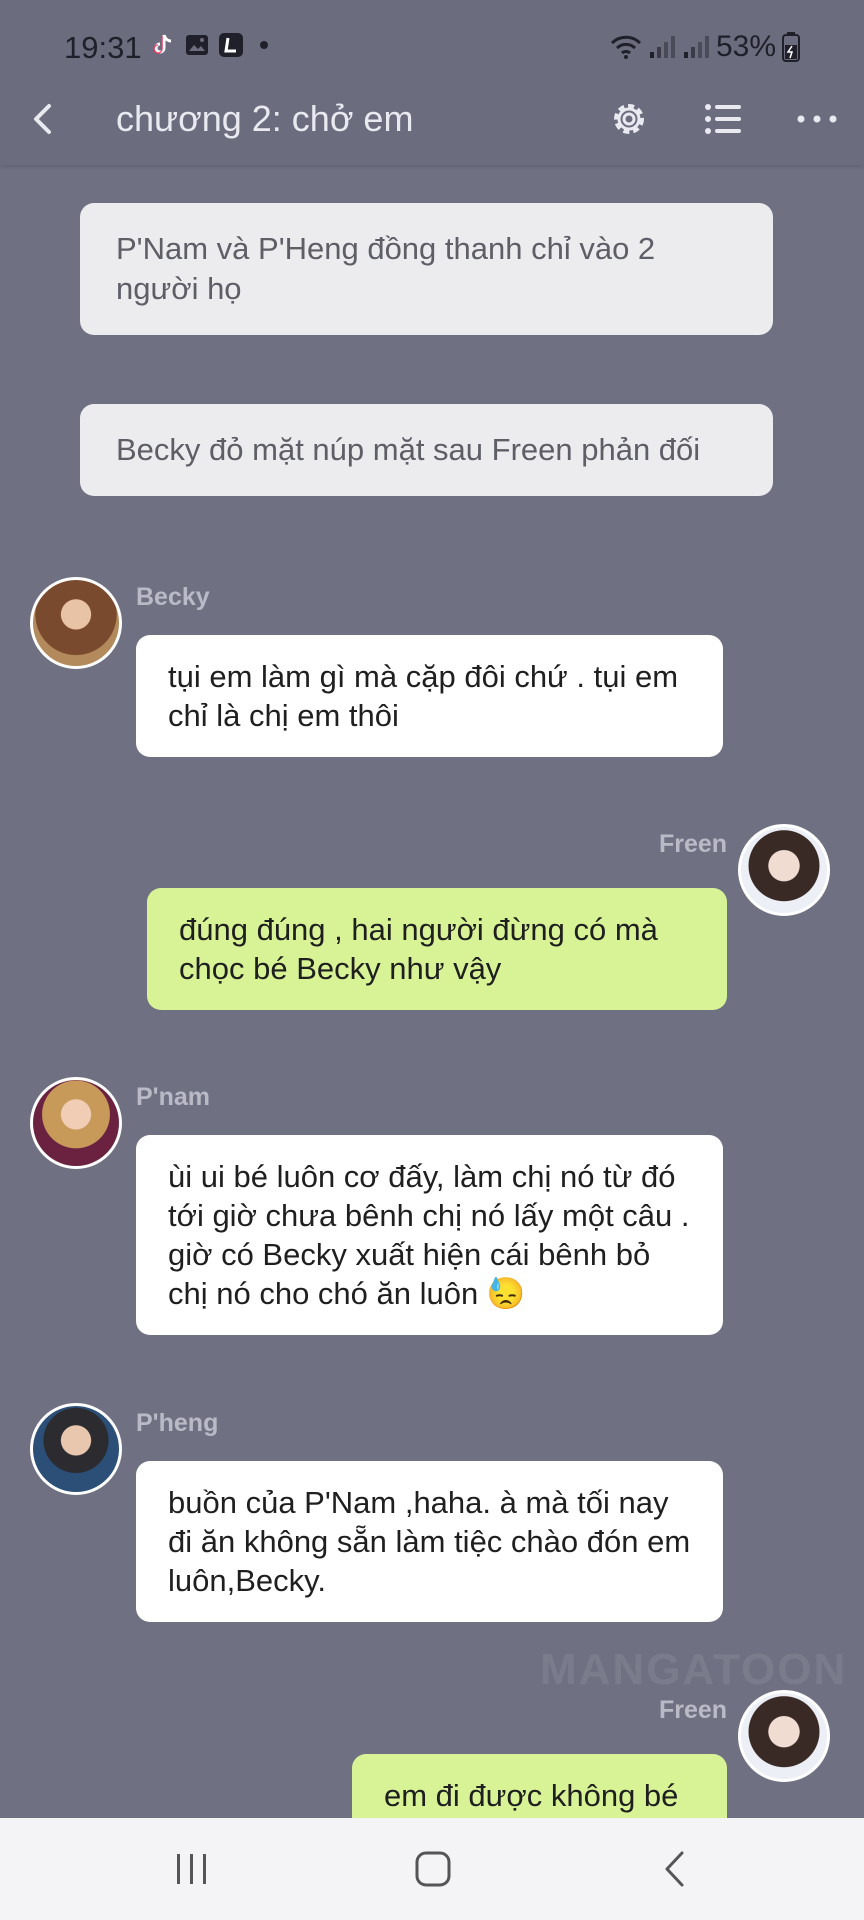 The width and height of the screenshot is (864, 1920). What do you see at coordinates (662, 47) in the screenshot?
I see `signal-icon` at bounding box center [662, 47].